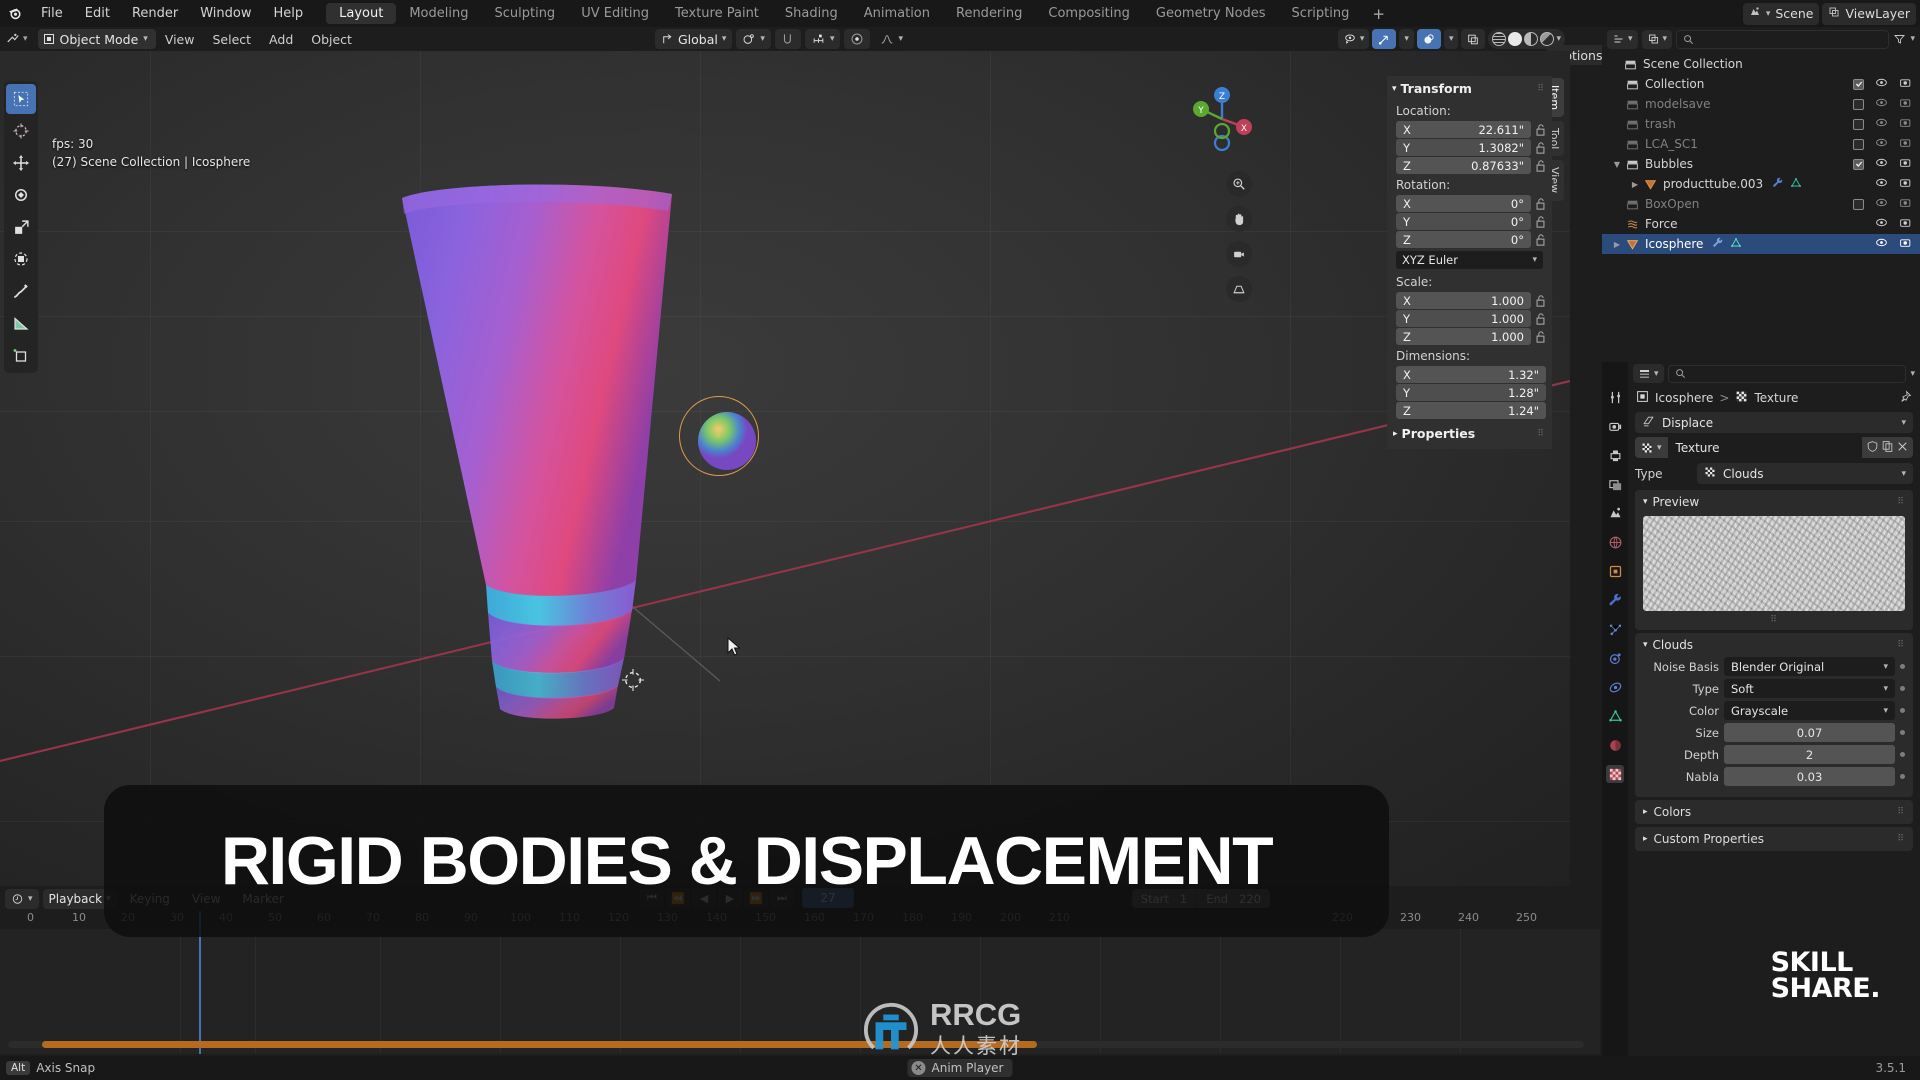  Describe the element at coordinates (1615, 745) in the screenshot. I see `properties-tab-material` at that location.